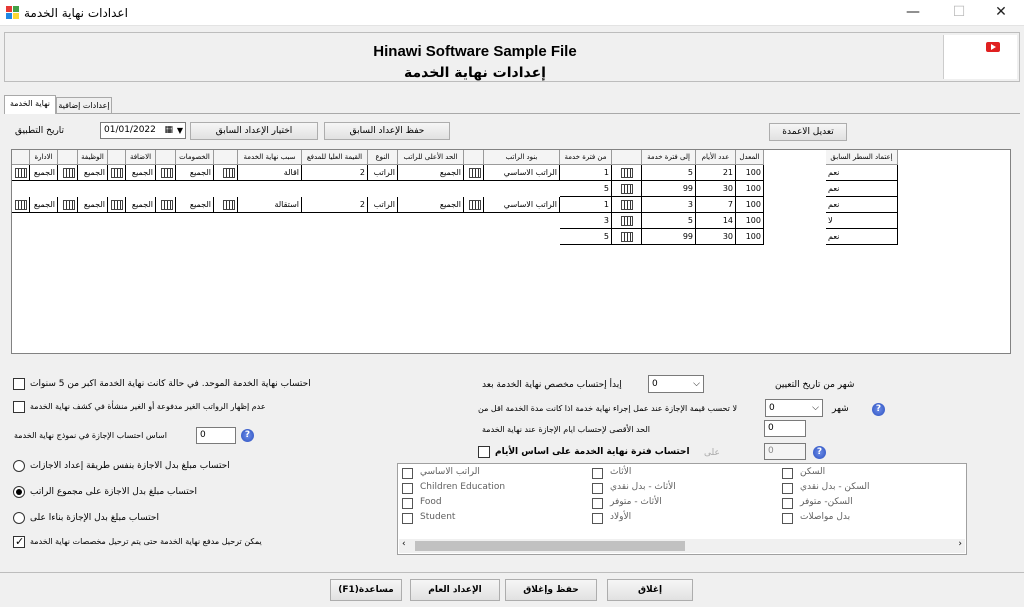  Describe the element at coordinates (216, 435) in the screenshot. I see `leave-basis-input: 0` at that location.